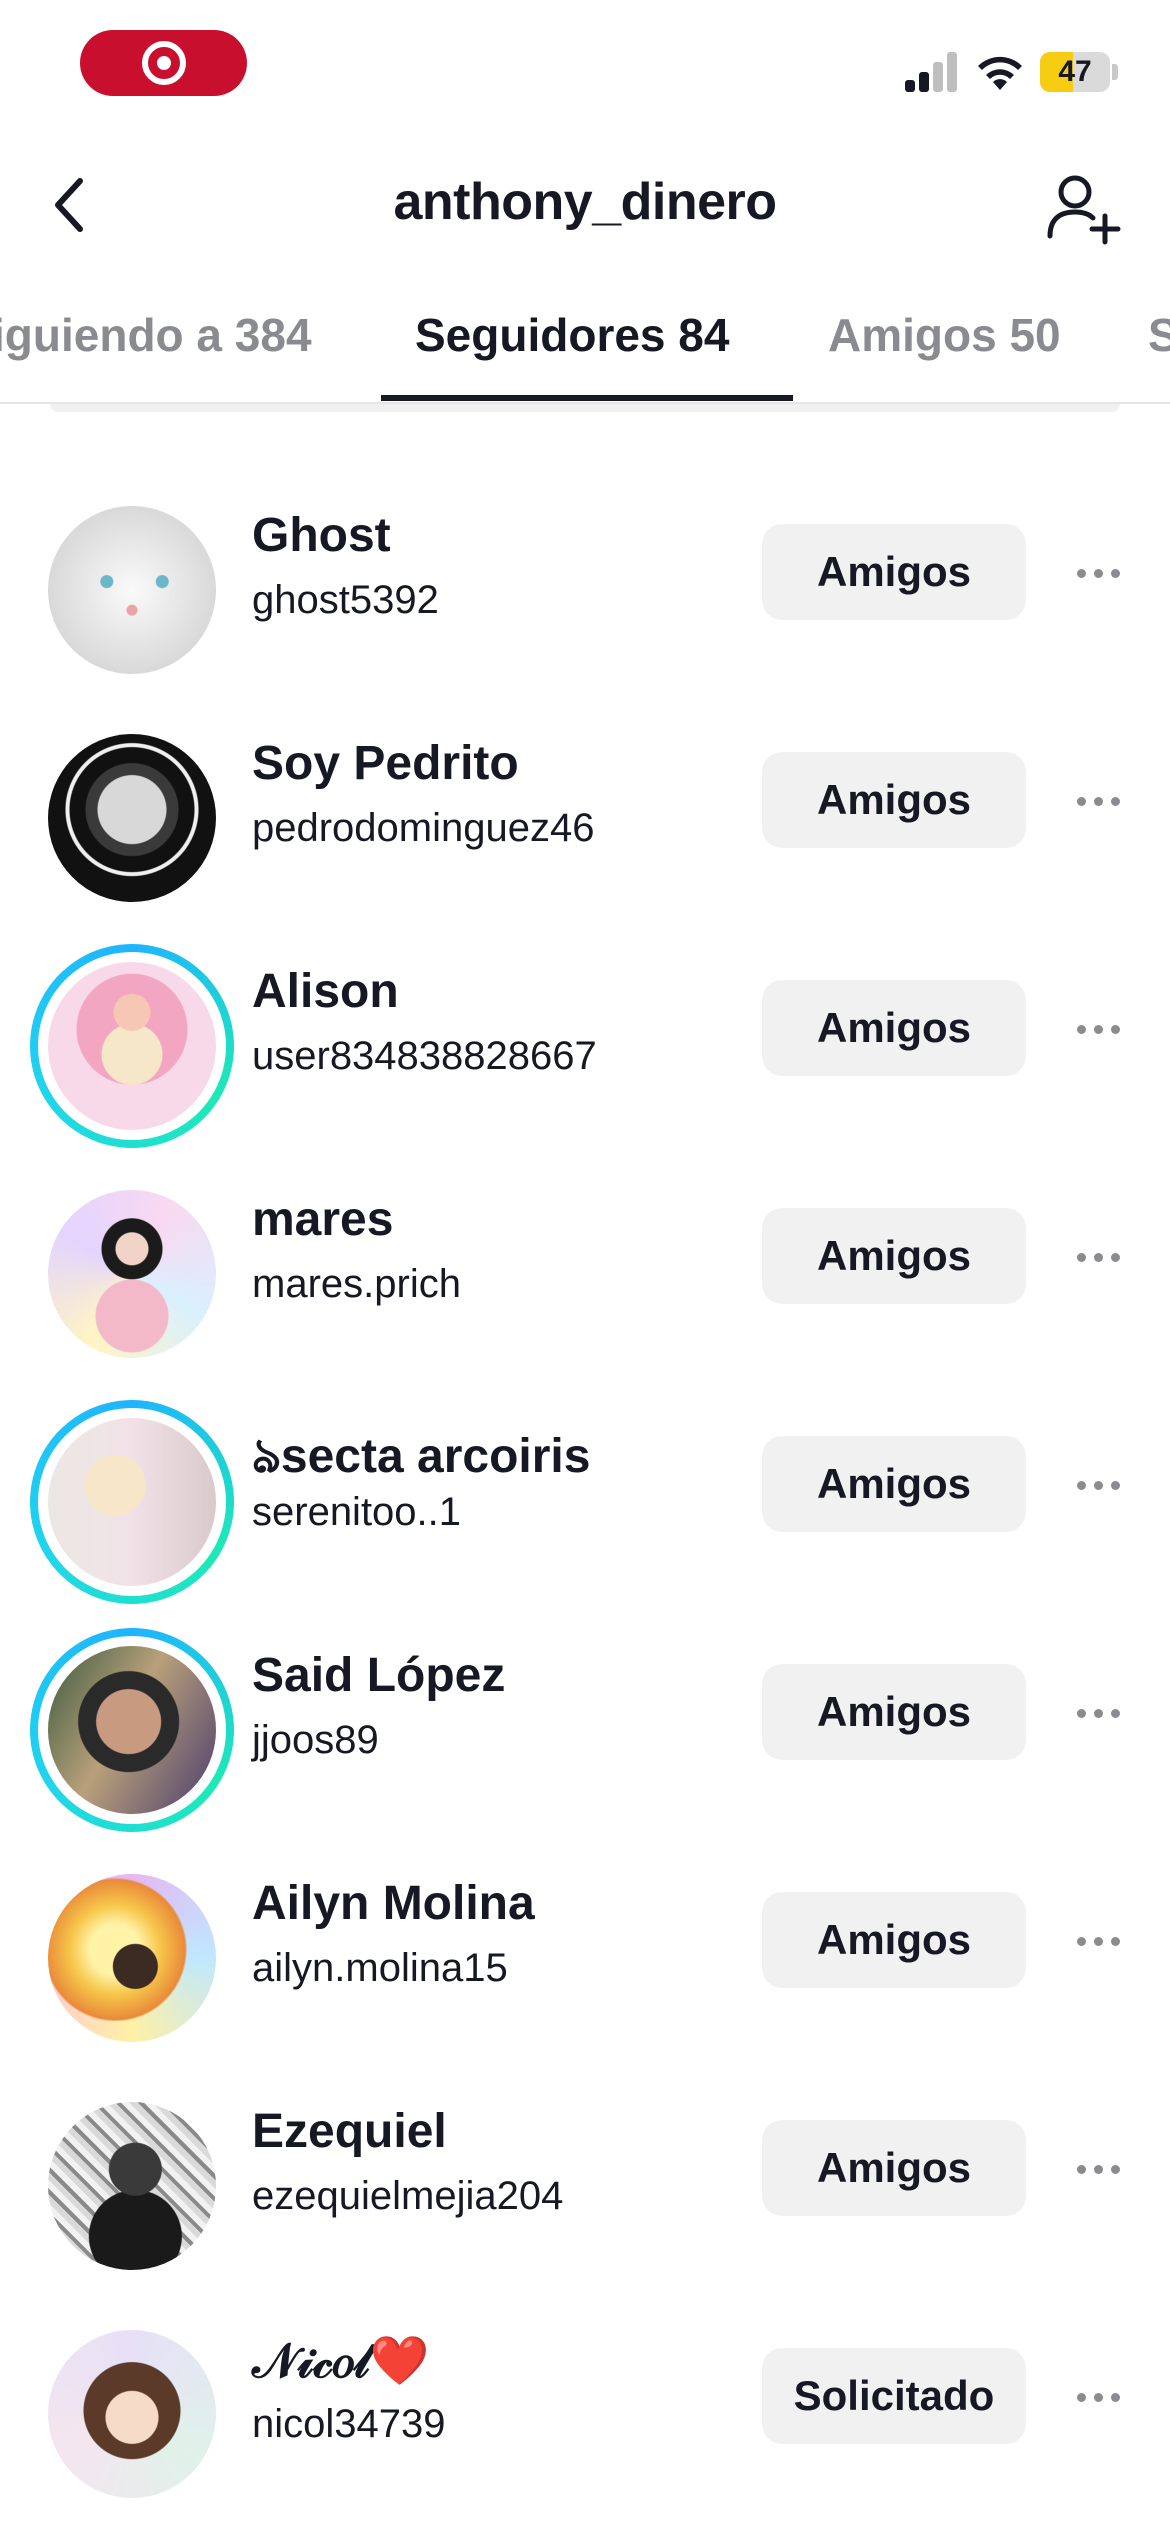 The image size is (1170, 2532). Describe the element at coordinates (1000, 73) in the screenshot. I see `wifi-icon` at that location.